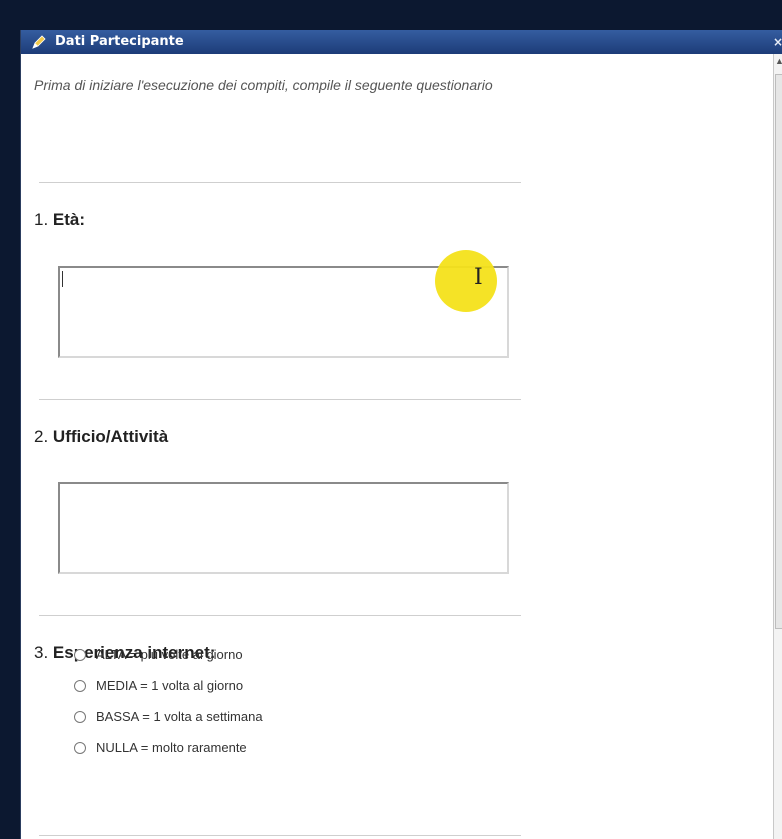 The height and width of the screenshot is (839, 782). I want to click on window-title: Dati Partecipante, so click(119, 41).